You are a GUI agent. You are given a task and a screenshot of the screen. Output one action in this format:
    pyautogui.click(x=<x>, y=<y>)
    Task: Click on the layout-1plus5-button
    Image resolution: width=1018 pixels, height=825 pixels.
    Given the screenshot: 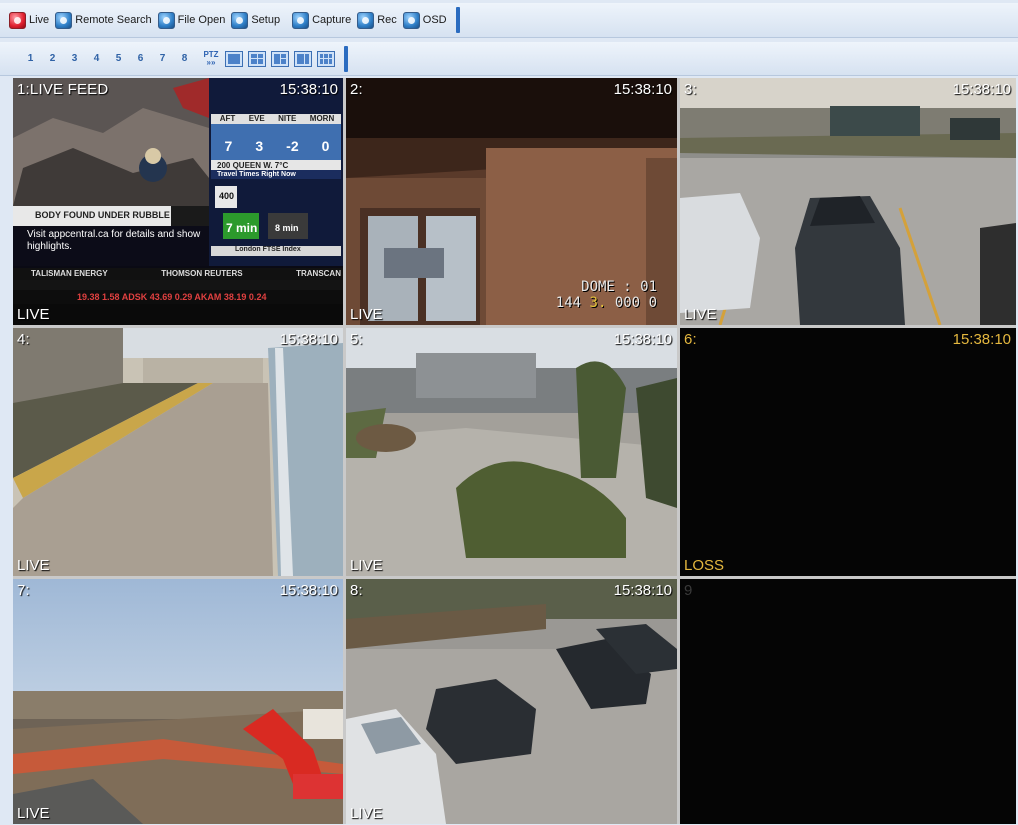 What is the action you would take?
    pyautogui.click(x=280, y=58)
    